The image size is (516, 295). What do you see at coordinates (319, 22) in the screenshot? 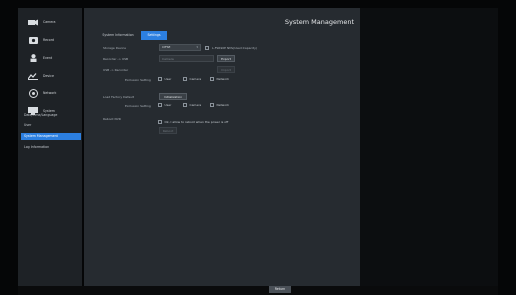
I see `page-title: System Management` at bounding box center [319, 22].